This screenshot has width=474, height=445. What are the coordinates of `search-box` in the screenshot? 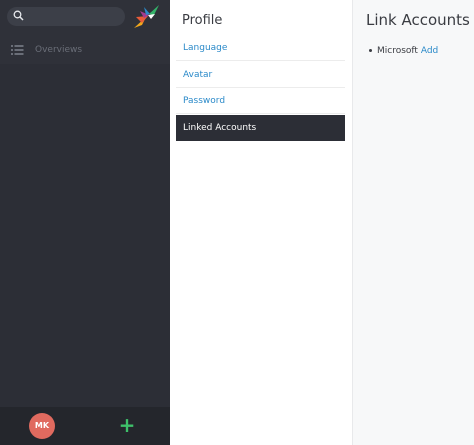 It's located at (66, 16).